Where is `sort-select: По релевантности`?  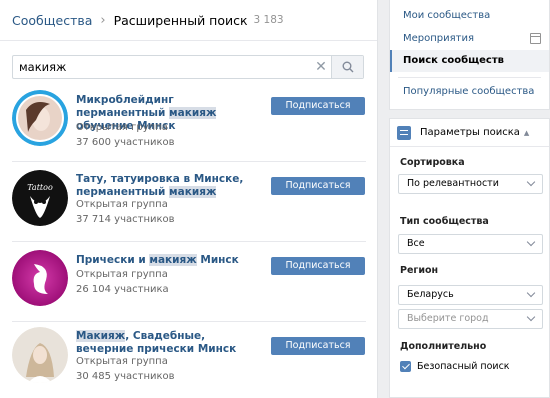
sort-select: По релевантности is located at coordinates (470, 184).